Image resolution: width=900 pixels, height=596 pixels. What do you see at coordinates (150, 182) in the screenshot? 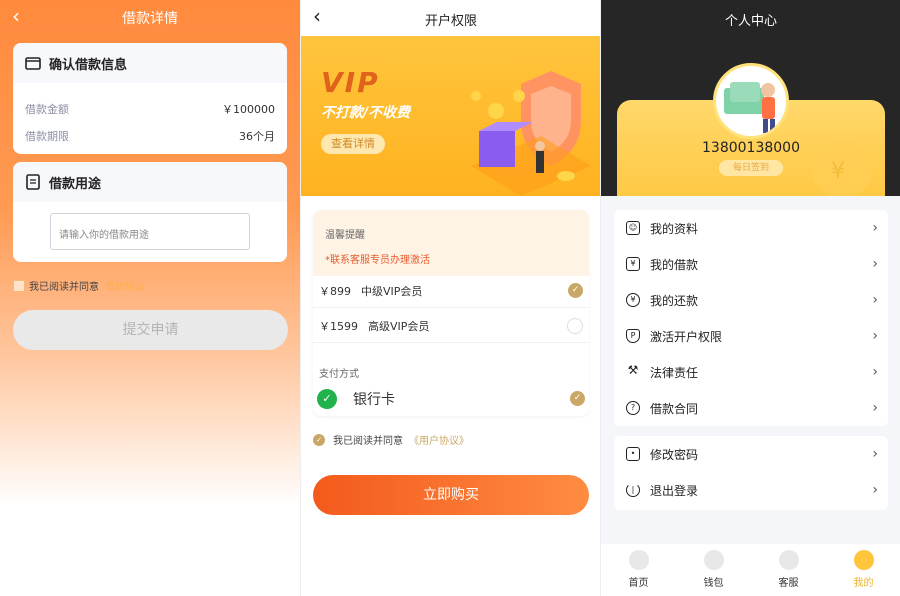
I see `loan-purpose-header: 借款用途` at bounding box center [150, 182].